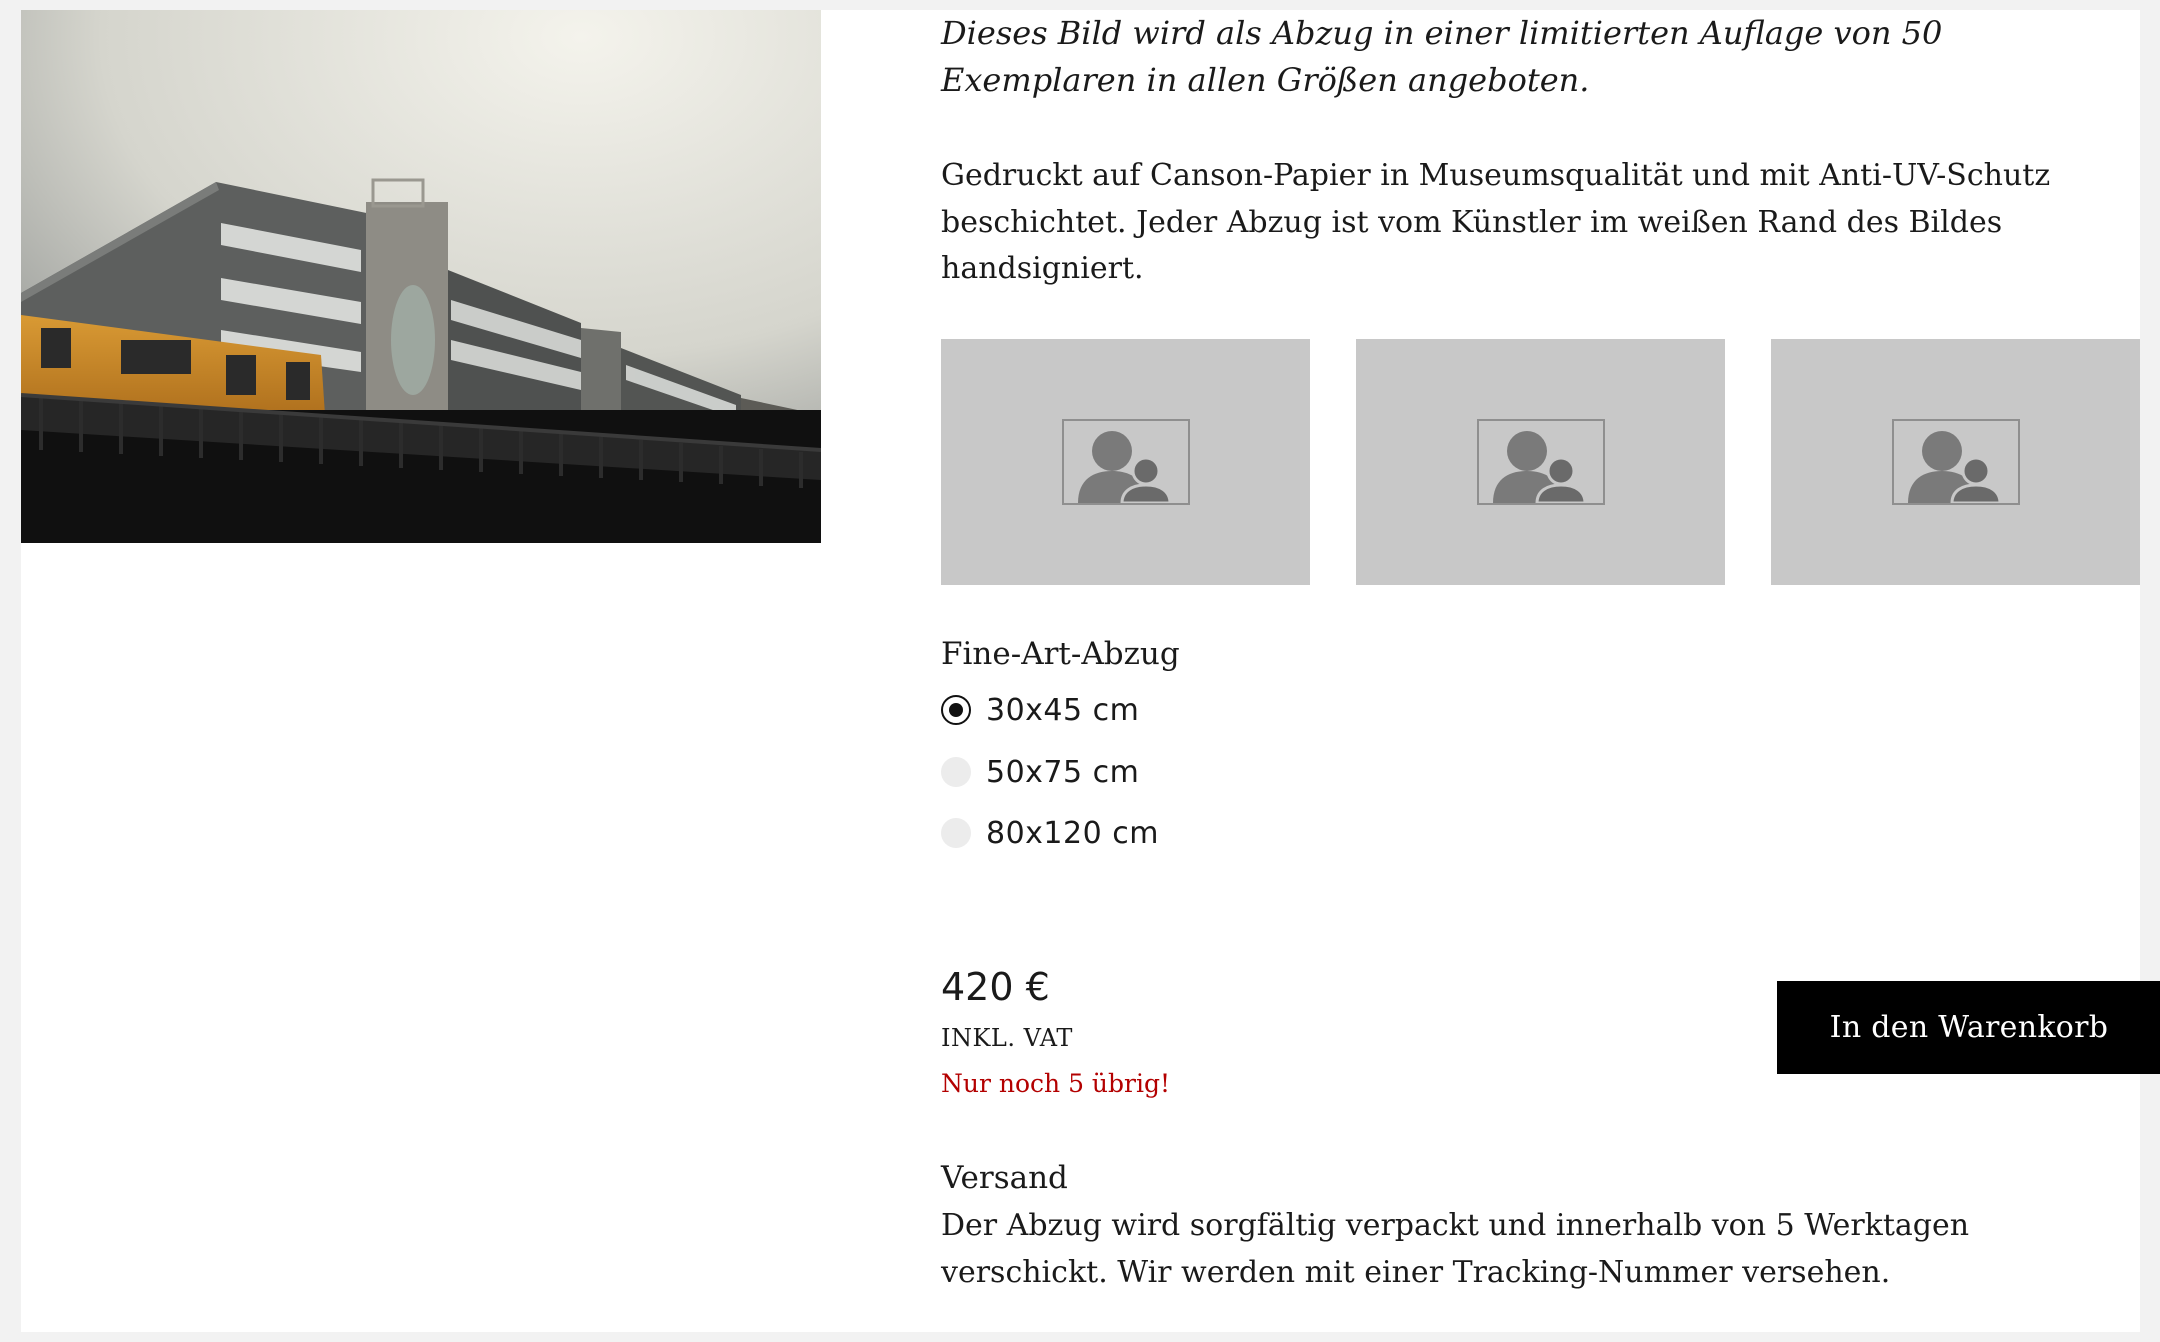 This screenshot has height=1342, width=2160. What do you see at coordinates (1007, 1038) in the screenshot?
I see `vat-note: INKL. VAT` at bounding box center [1007, 1038].